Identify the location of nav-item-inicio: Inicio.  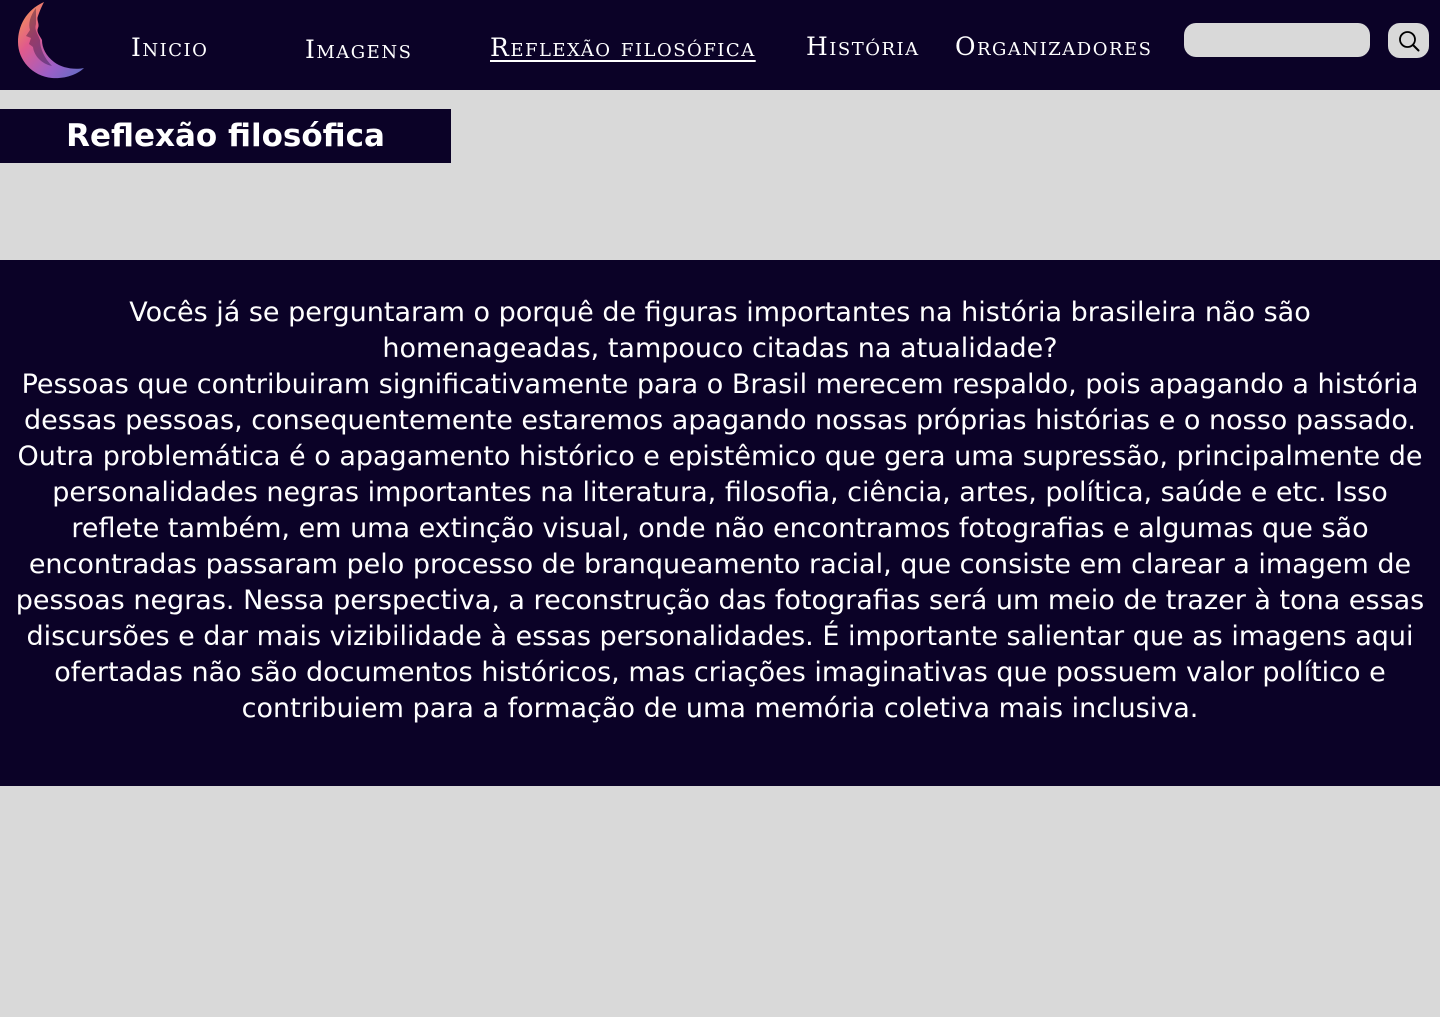
(169, 48).